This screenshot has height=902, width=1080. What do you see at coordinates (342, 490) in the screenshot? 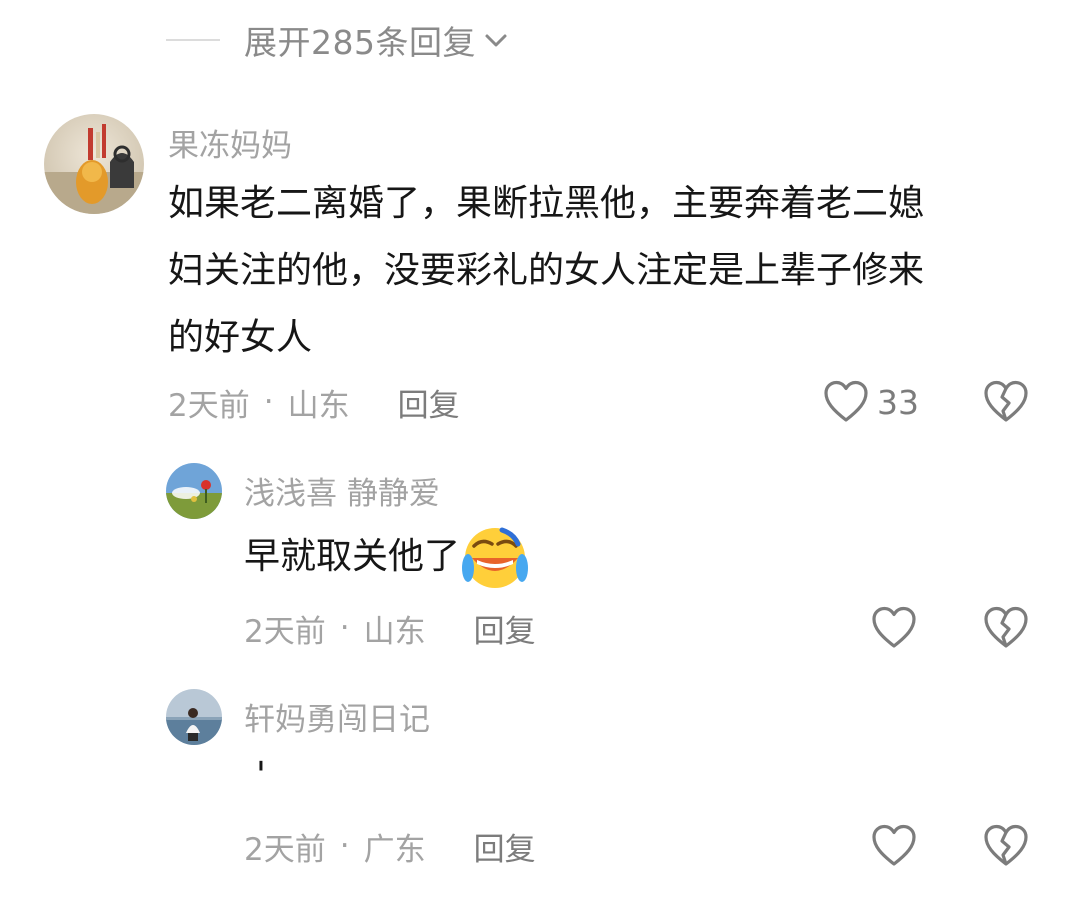
I see `reply-username: 浅浅喜 静静爱` at bounding box center [342, 490].